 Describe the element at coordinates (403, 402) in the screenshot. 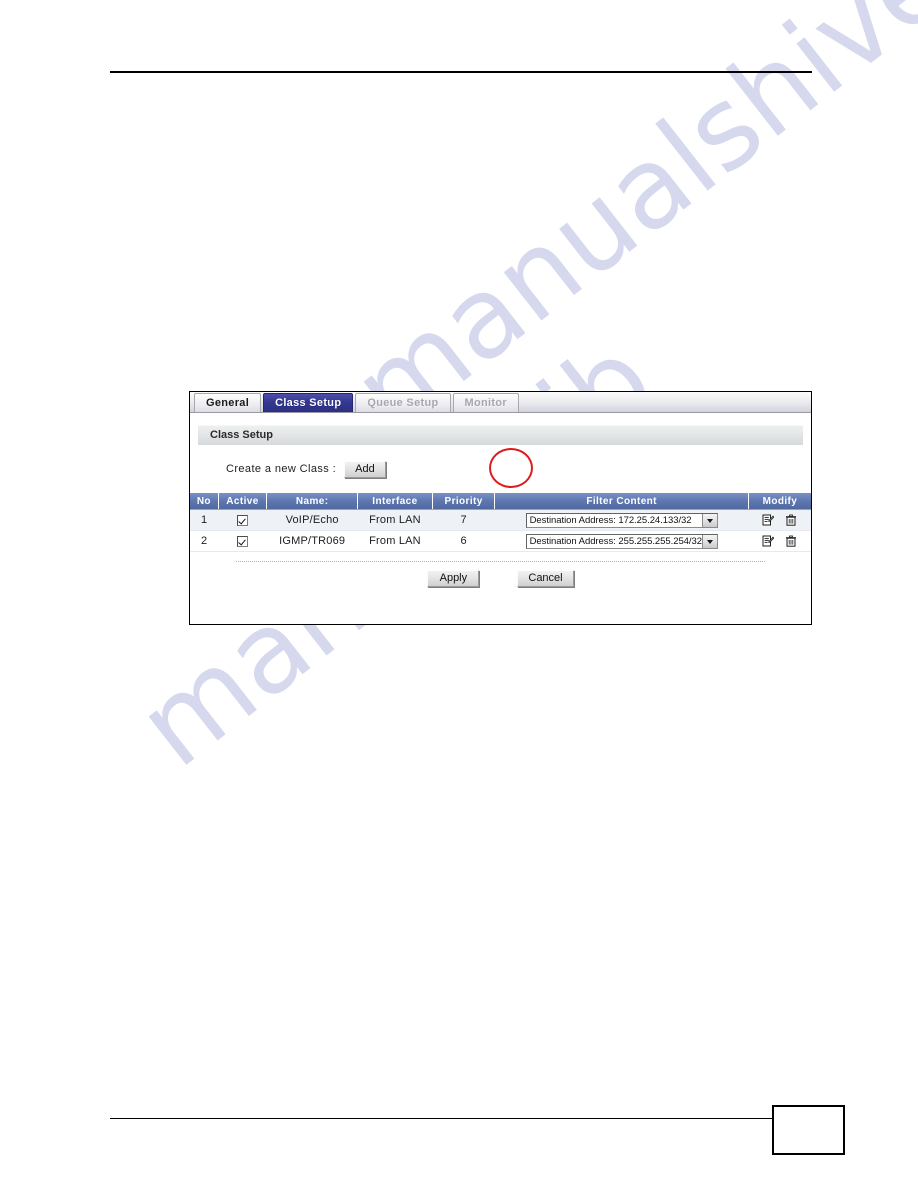

I see `tab-queue-setup: Queue Setup` at that location.